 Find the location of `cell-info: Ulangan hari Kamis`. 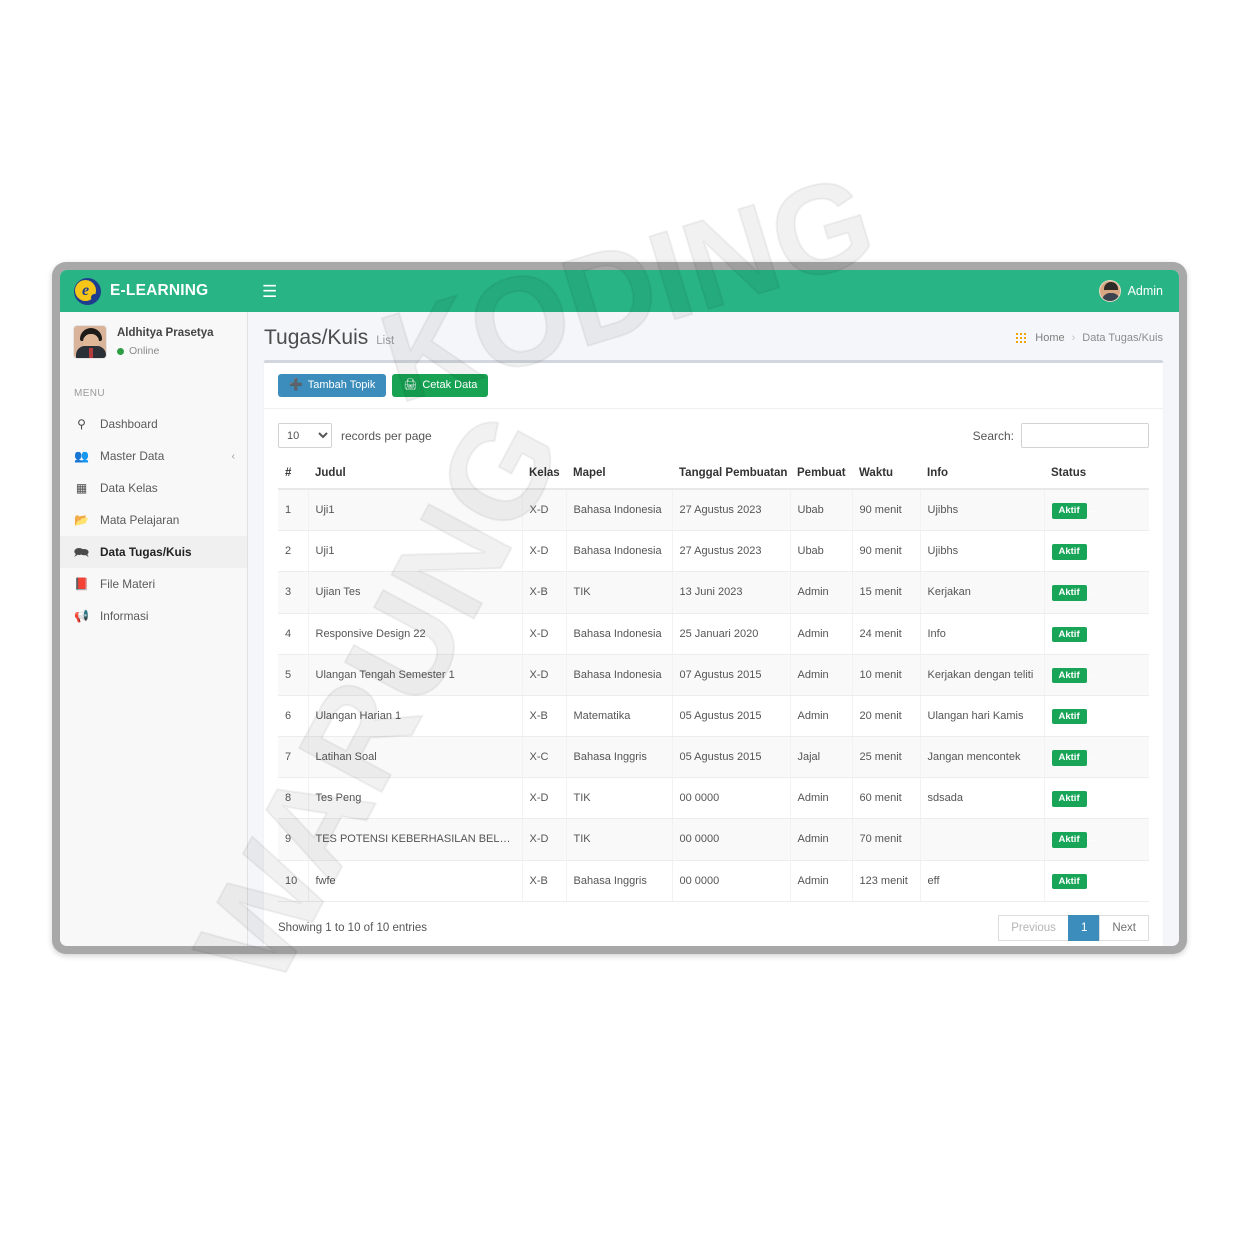

cell-info: Ulangan hari Kamis is located at coordinates (982, 716).